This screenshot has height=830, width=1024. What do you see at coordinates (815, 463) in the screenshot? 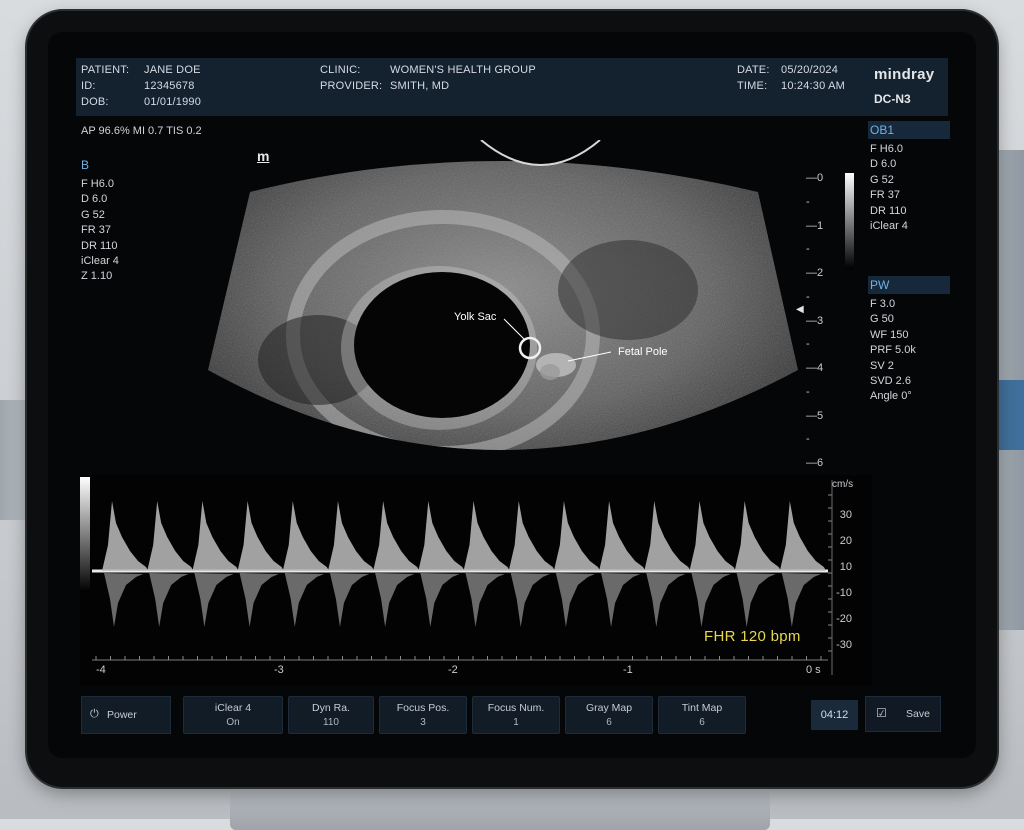
I see `depth-tick-label: —6` at bounding box center [815, 463].